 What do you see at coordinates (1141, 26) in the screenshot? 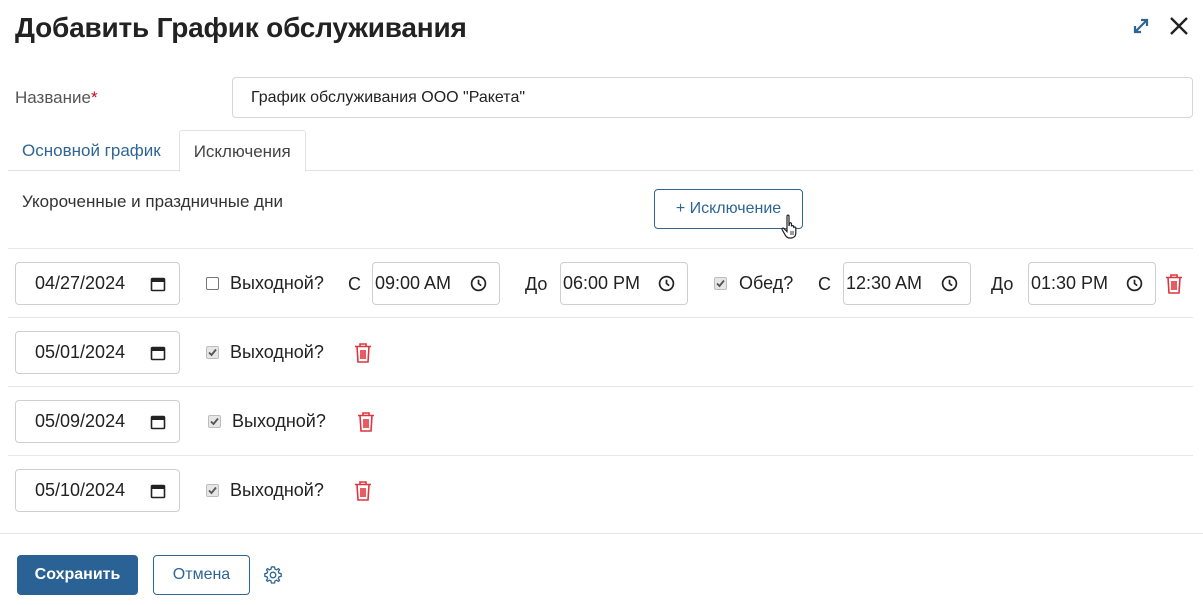
I see `expand-icon` at bounding box center [1141, 26].